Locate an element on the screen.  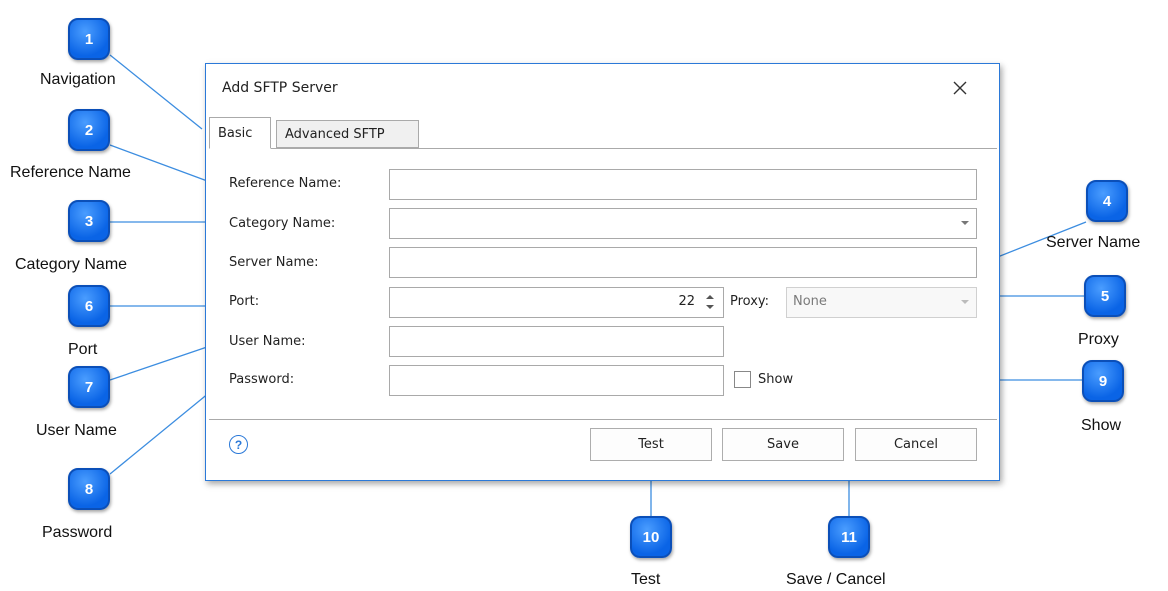
category-name-label: Category Name: is located at coordinates (282, 223).